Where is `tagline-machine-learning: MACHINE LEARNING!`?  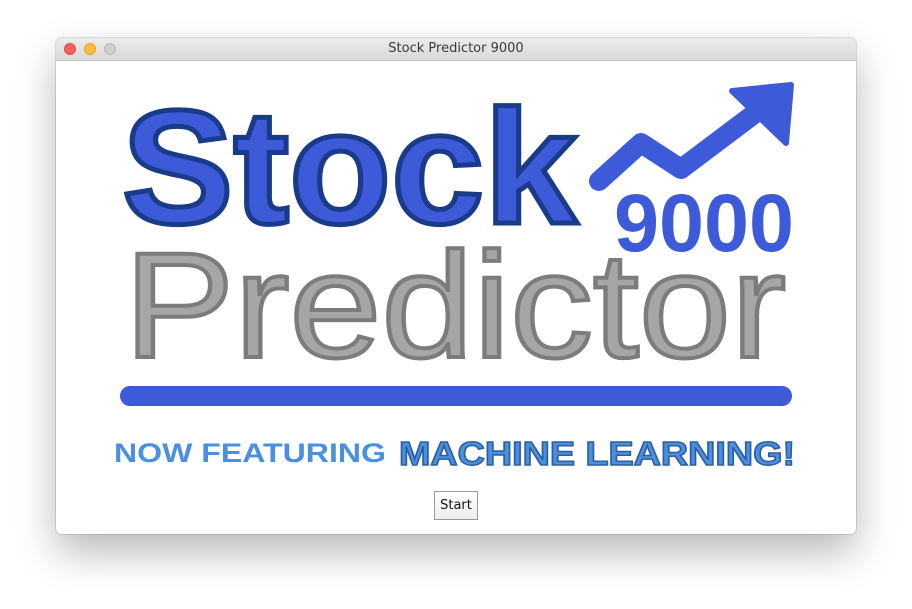 tagline-machine-learning: MACHINE LEARNING! is located at coordinates (597, 453).